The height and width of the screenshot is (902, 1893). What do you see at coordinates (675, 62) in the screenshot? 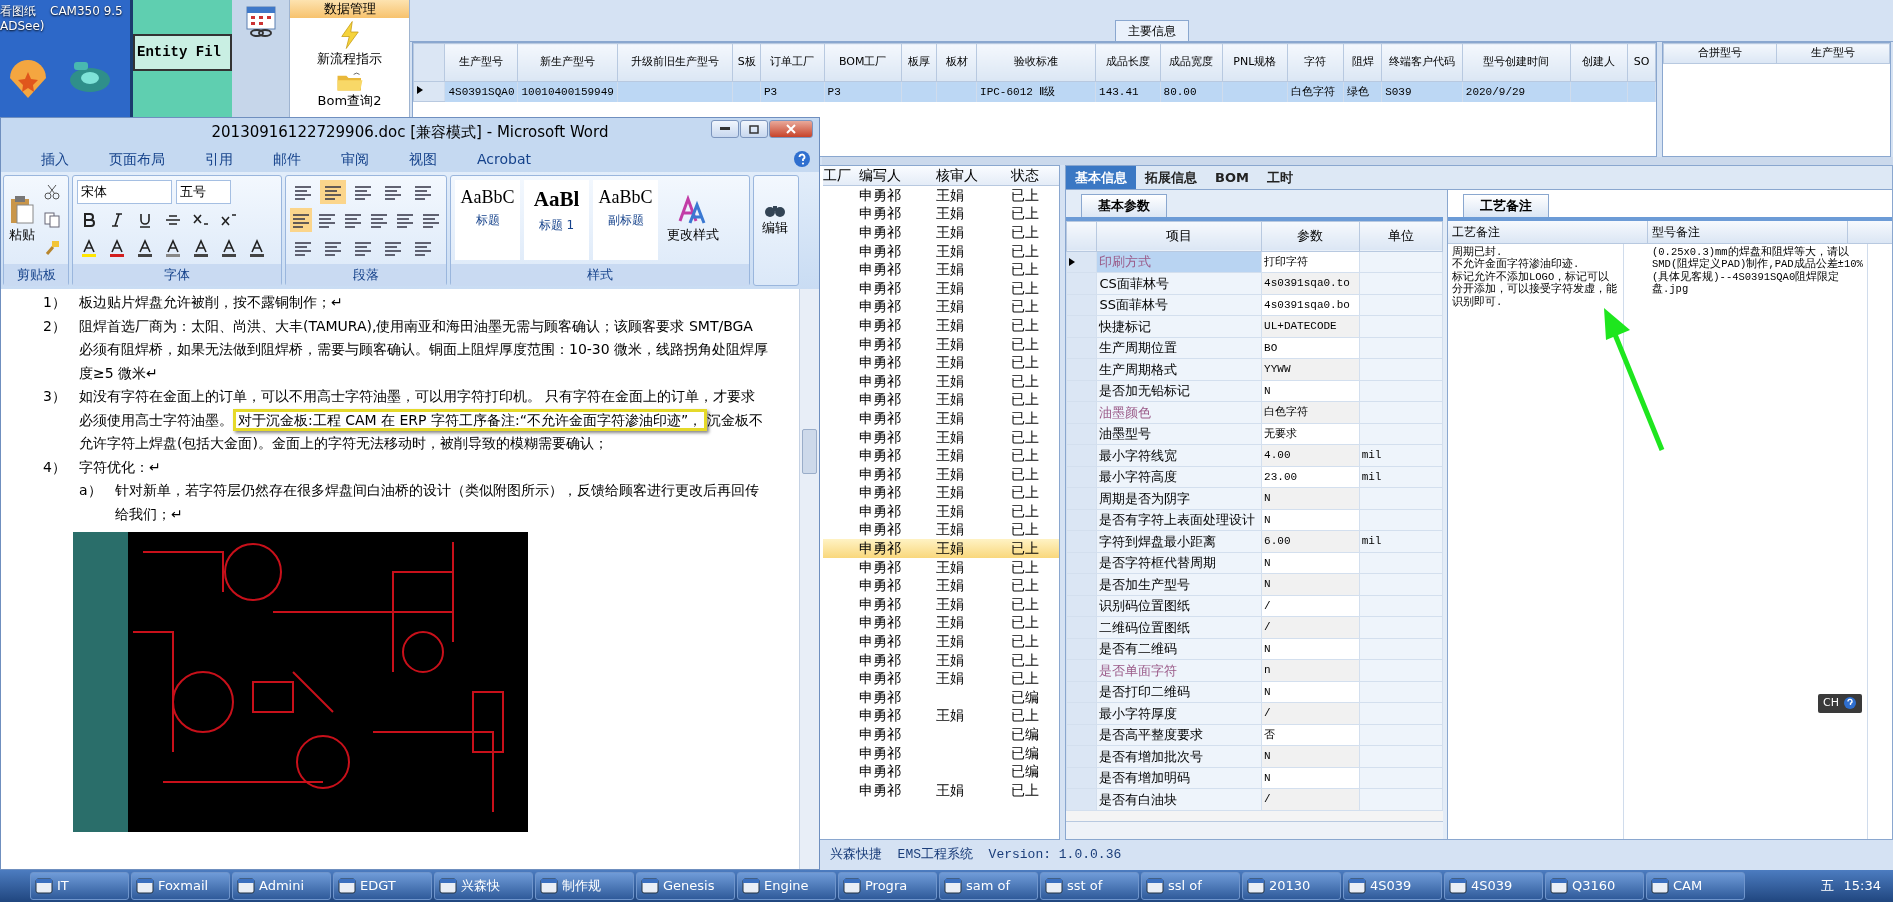
I see `column-header: 升级前旧生产型号` at bounding box center [675, 62].